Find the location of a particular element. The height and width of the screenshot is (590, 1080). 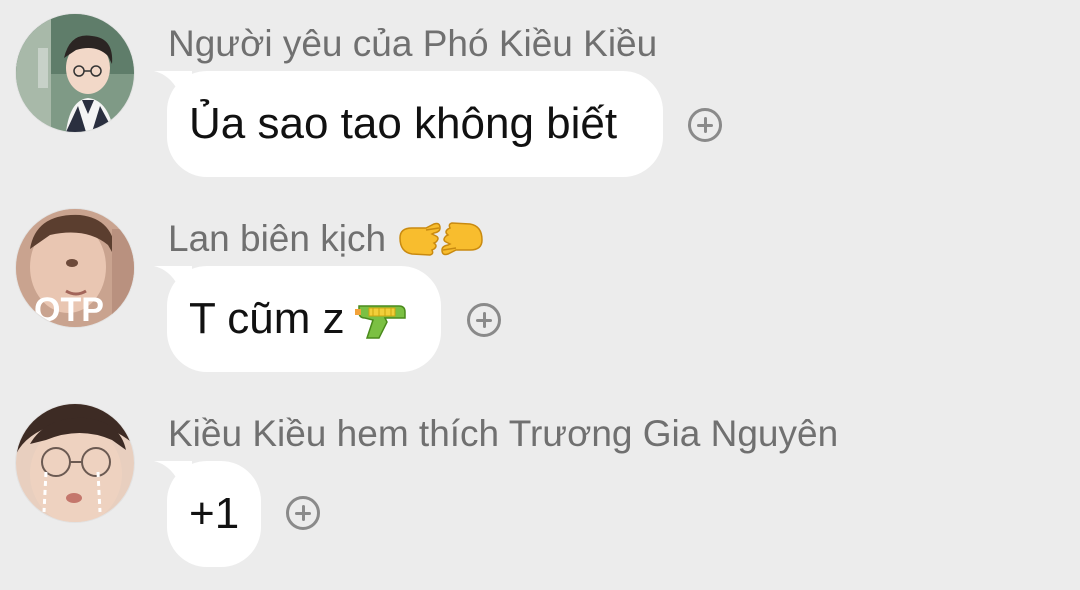

message-text: Ủa sao tao không biết is located at coordinates (403, 123).